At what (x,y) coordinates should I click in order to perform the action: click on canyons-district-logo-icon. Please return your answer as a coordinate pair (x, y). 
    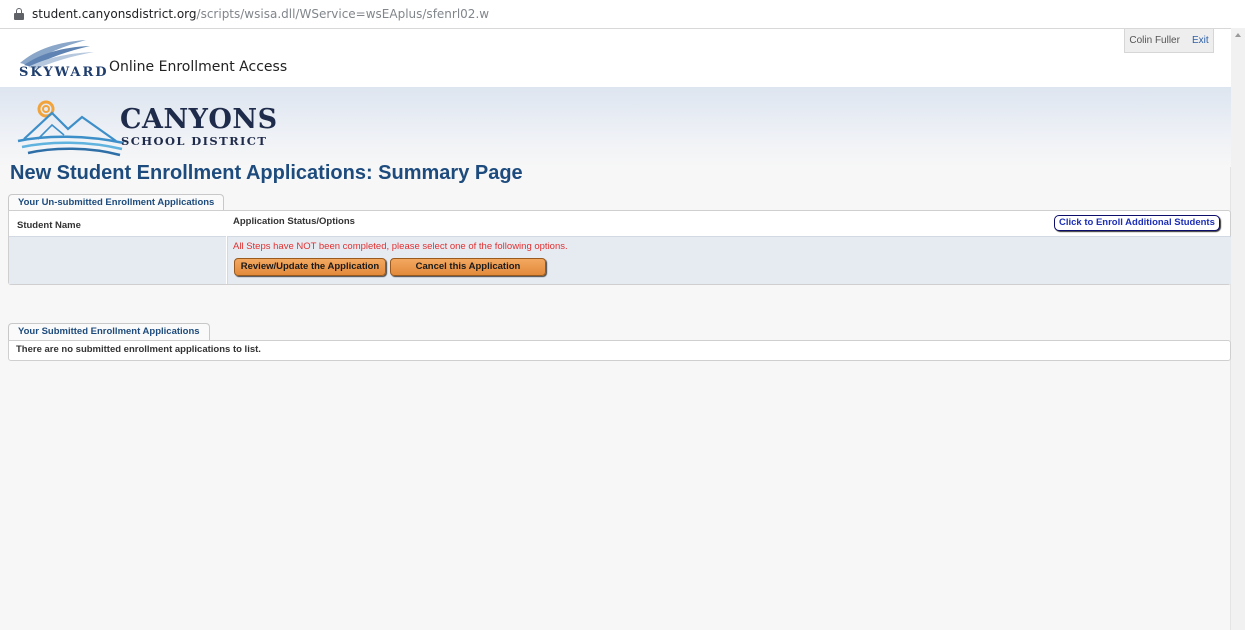
    Looking at the image, I should click on (71, 128).